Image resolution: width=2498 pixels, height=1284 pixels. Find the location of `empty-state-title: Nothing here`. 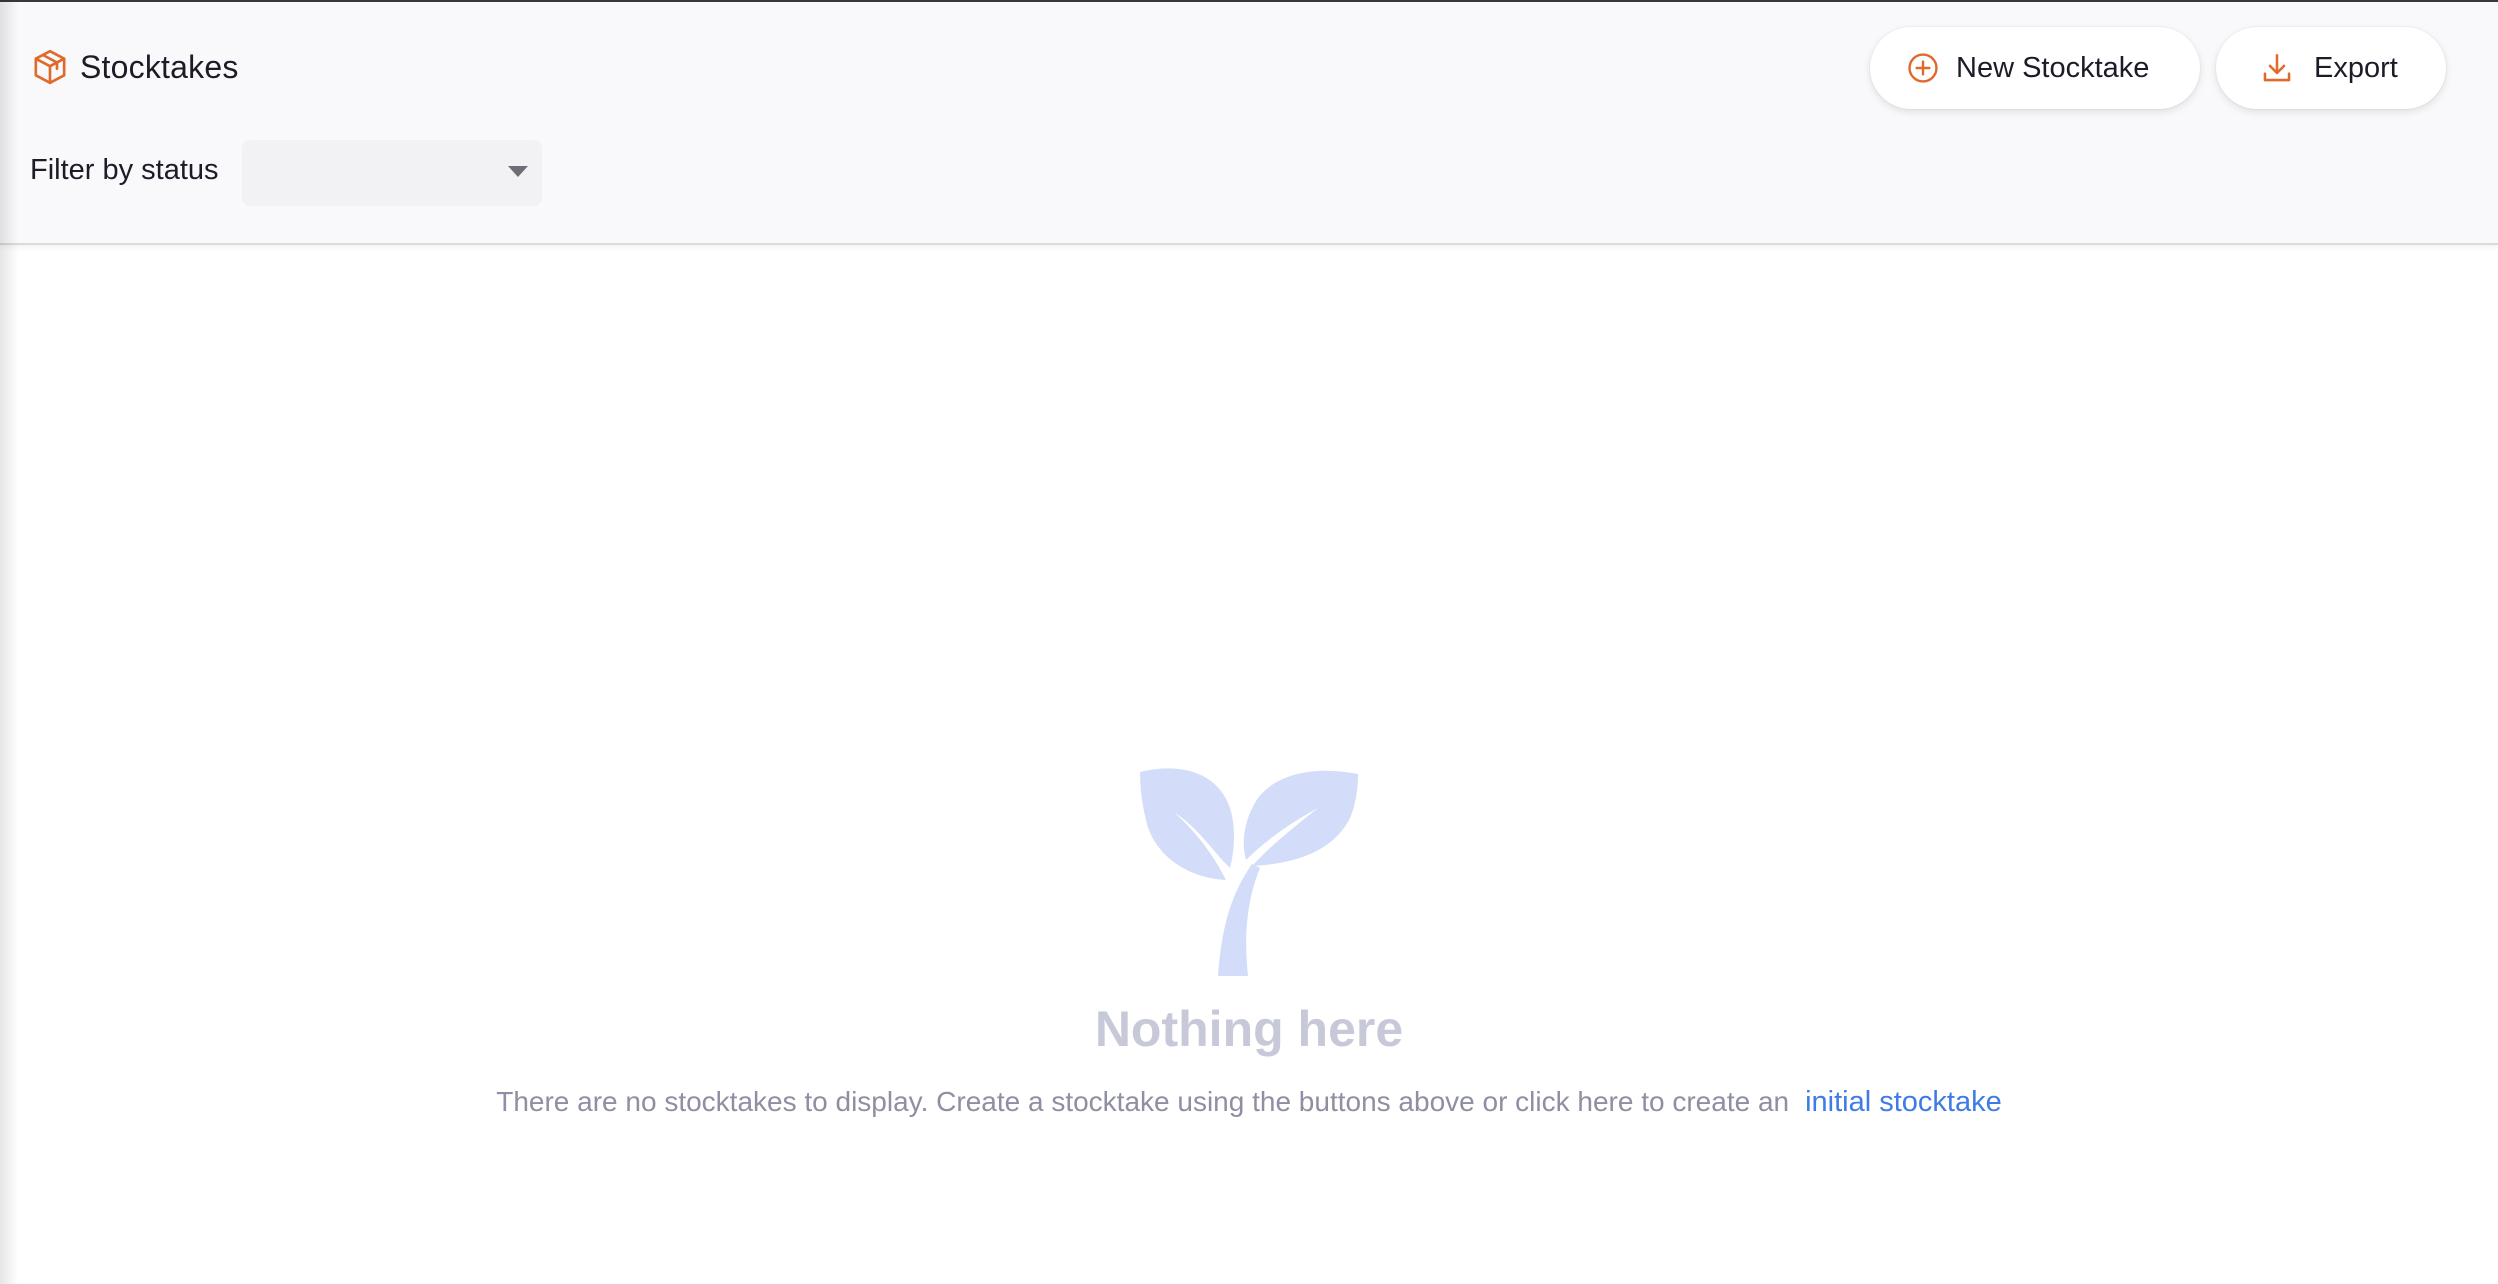

empty-state-title: Nothing here is located at coordinates (1249, 1029).